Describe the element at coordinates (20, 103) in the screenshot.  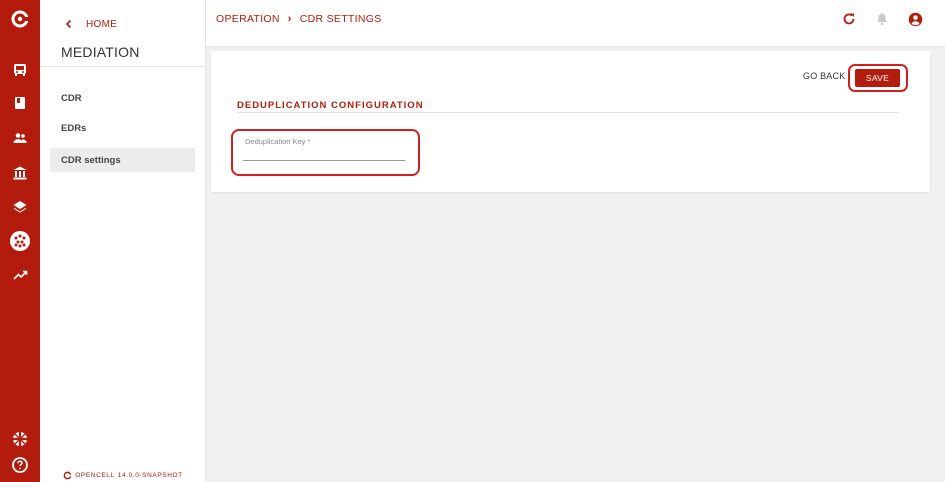
I see `book-icon` at that location.